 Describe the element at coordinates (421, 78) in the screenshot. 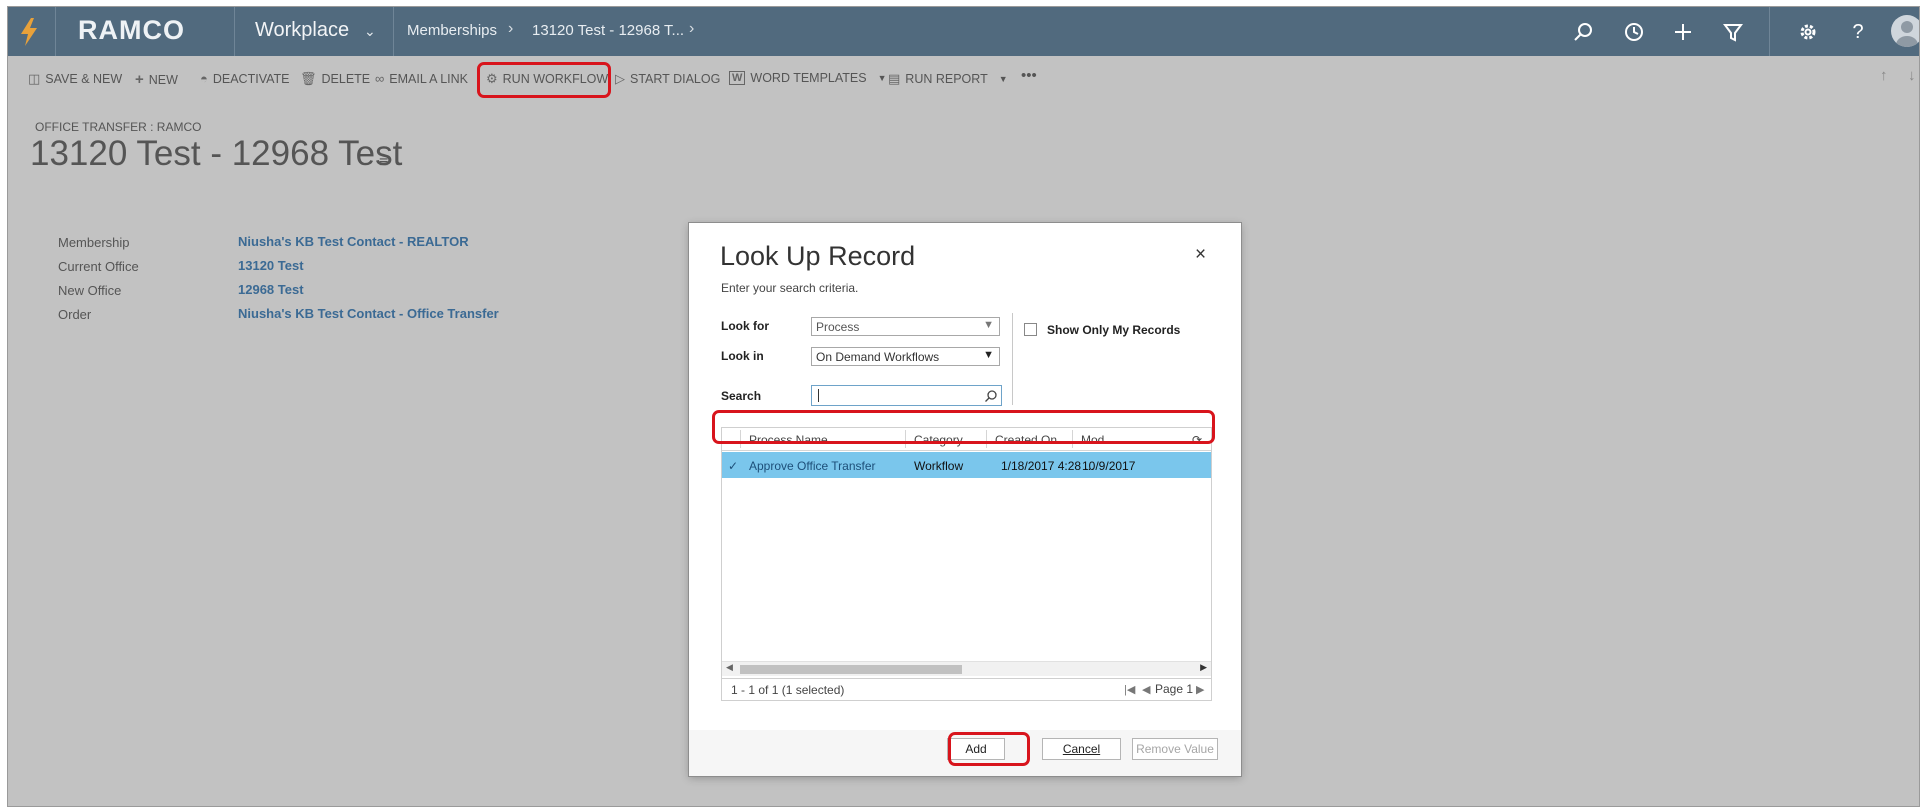

I see `email-a-link-button: ∞ EMAIL A LINK` at that location.